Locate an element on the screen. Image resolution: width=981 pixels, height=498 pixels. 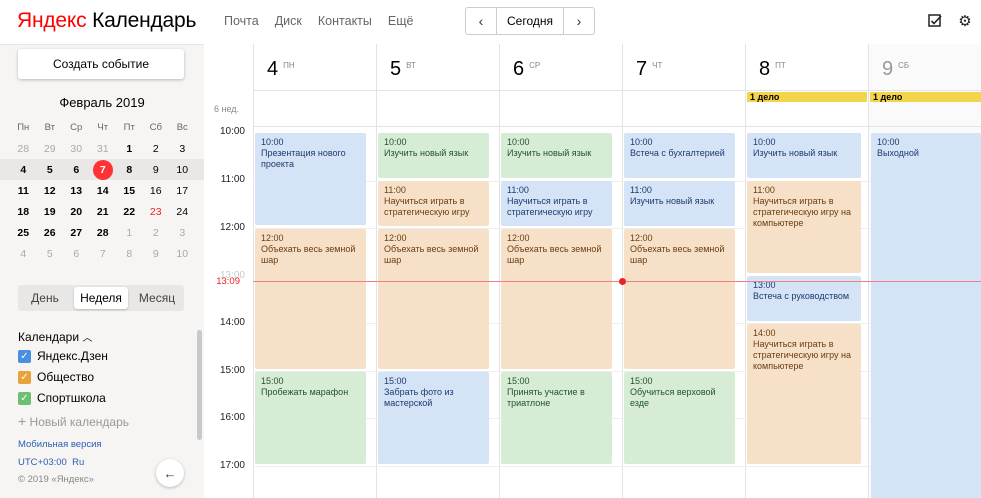
language-link: Ru is located at coordinates (78, 462).